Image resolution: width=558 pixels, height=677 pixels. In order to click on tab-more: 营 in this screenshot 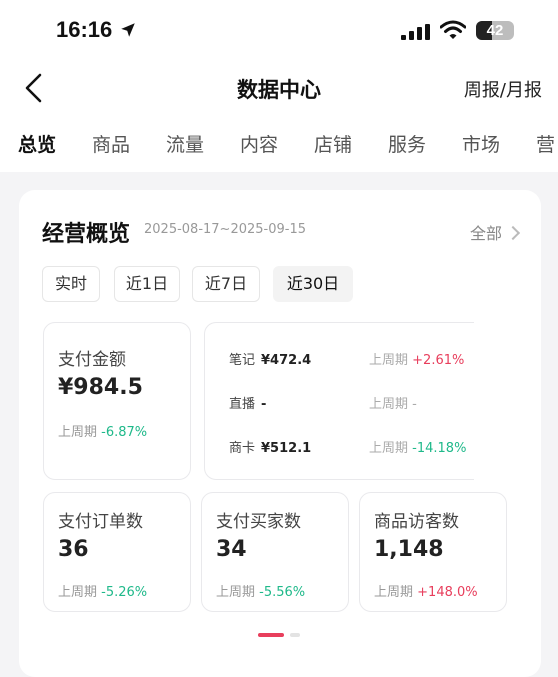, I will do `click(545, 143)`.